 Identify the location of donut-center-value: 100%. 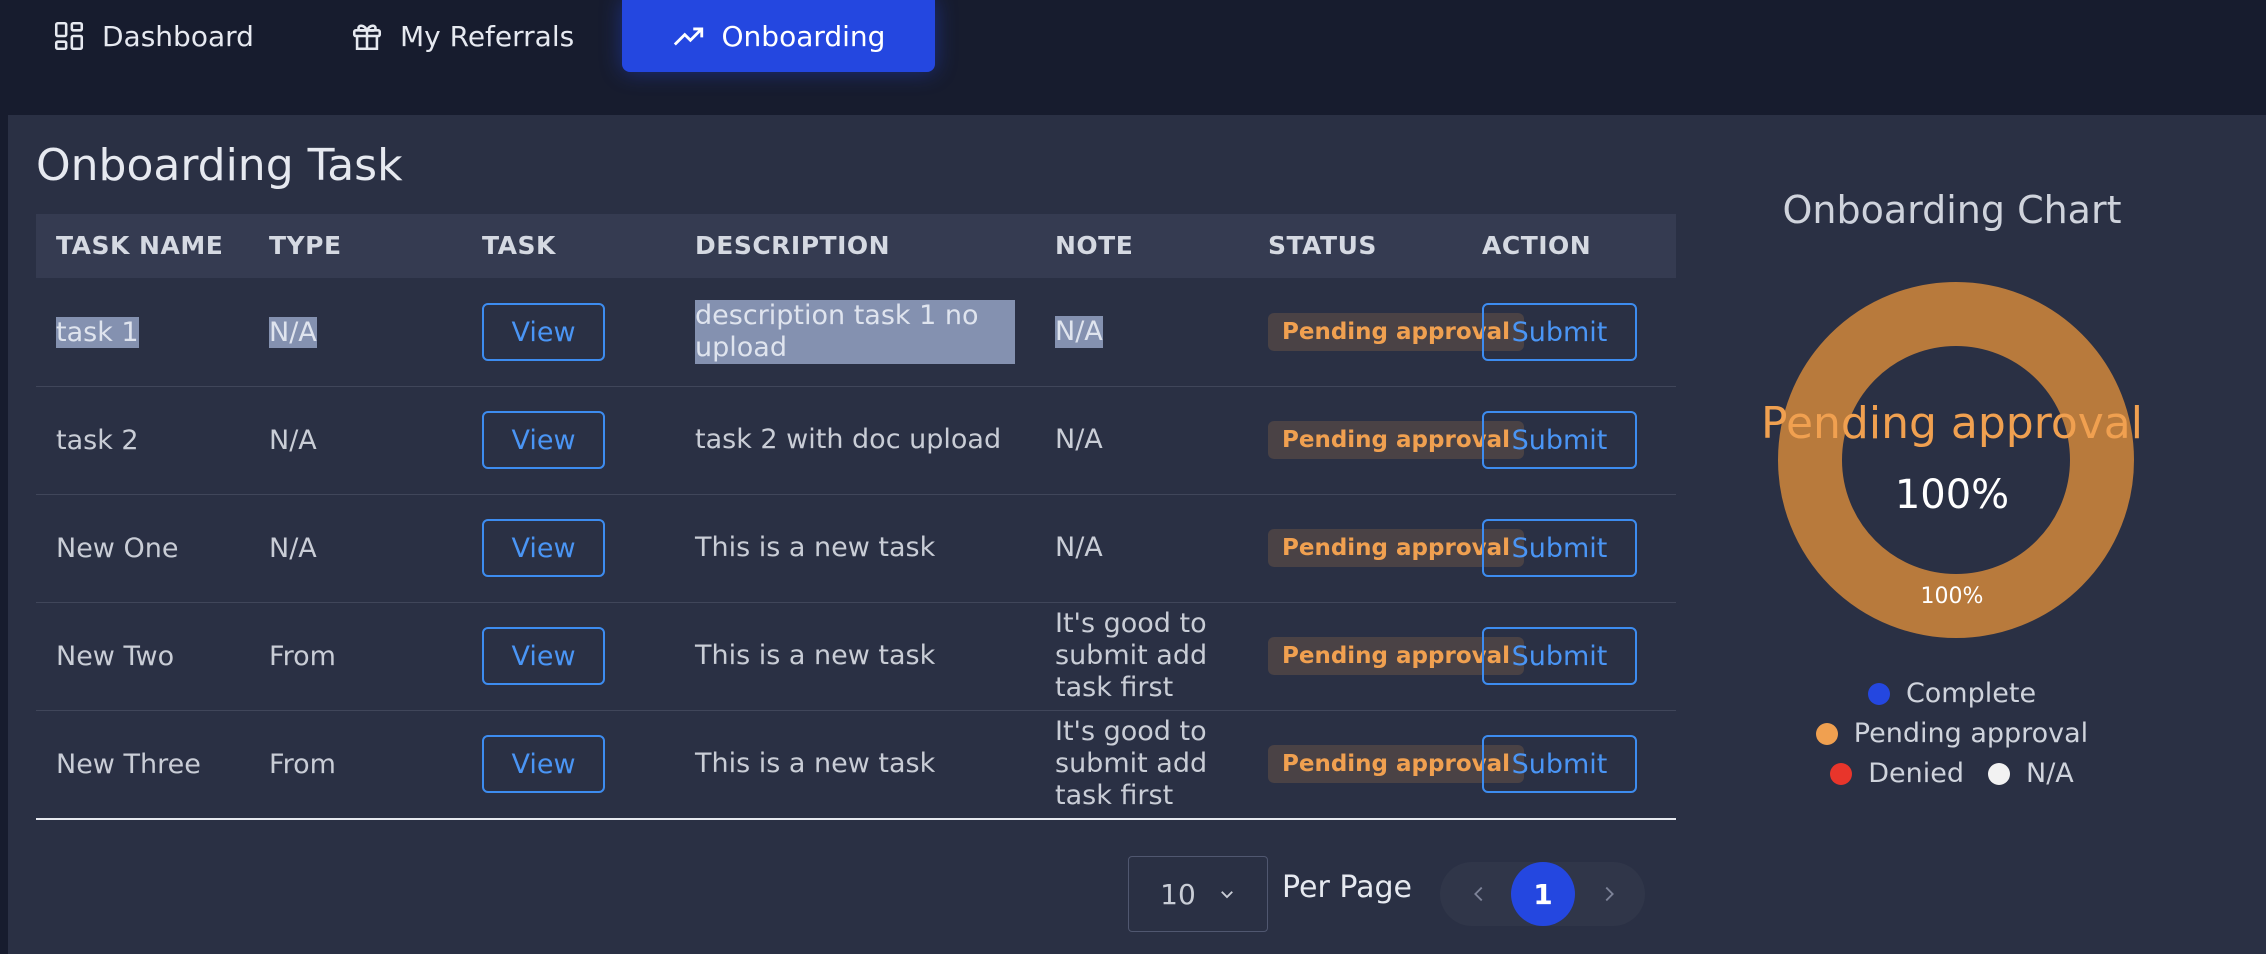
(1952, 495).